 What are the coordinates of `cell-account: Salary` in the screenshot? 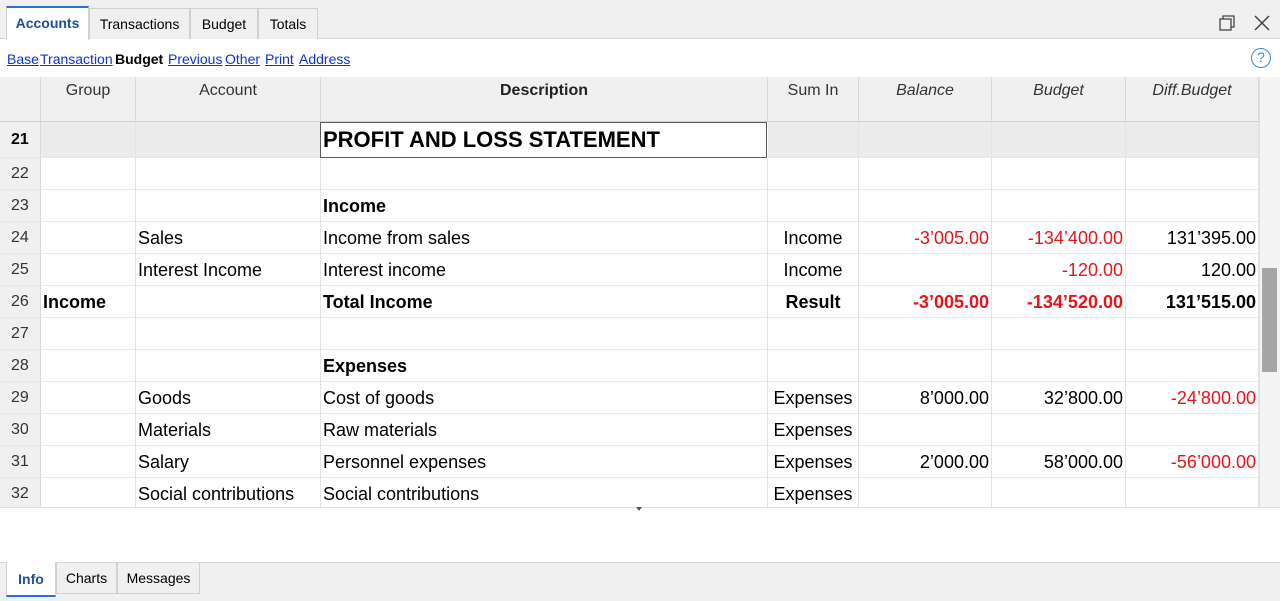 It's located at (228, 462).